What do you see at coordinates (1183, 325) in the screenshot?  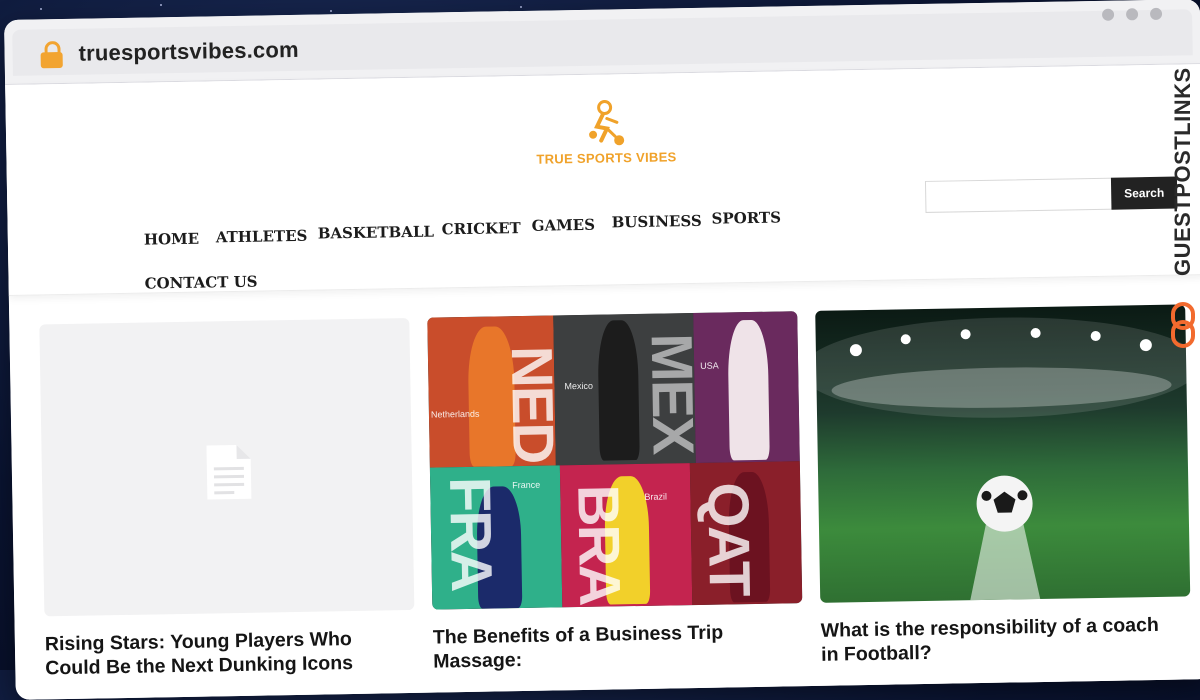 I see `link-icon` at bounding box center [1183, 325].